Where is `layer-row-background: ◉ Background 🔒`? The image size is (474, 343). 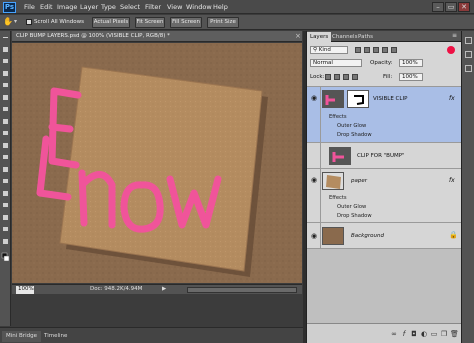 layer-row-background: ◉ Background 🔒 is located at coordinates (384, 236).